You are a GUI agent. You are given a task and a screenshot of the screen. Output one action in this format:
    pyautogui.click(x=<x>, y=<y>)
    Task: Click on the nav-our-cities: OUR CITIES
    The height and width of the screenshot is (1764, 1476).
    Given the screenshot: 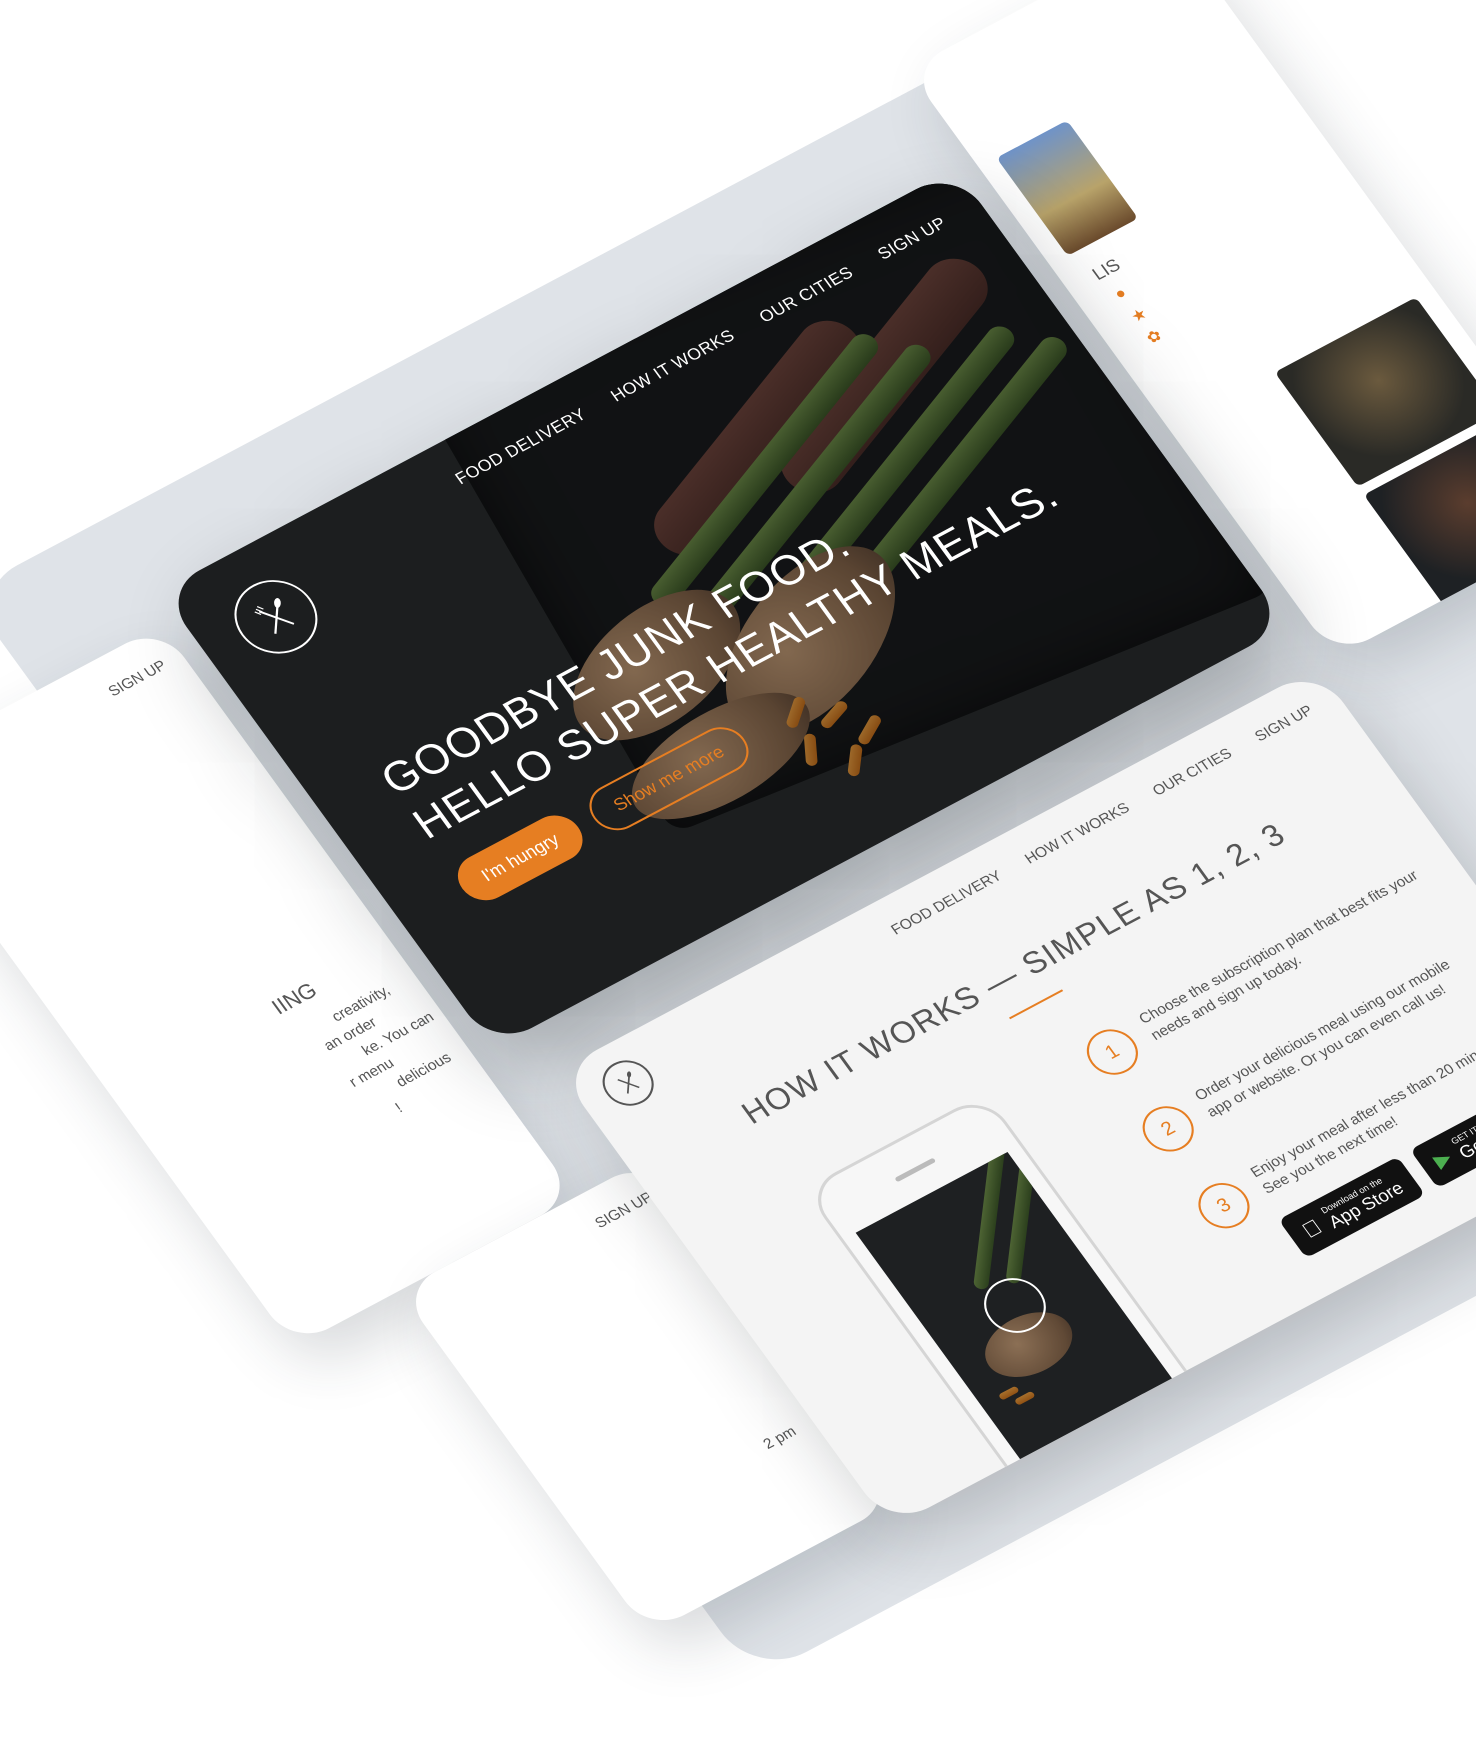 What is the action you would take?
    pyautogui.click(x=1192, y=772)
    